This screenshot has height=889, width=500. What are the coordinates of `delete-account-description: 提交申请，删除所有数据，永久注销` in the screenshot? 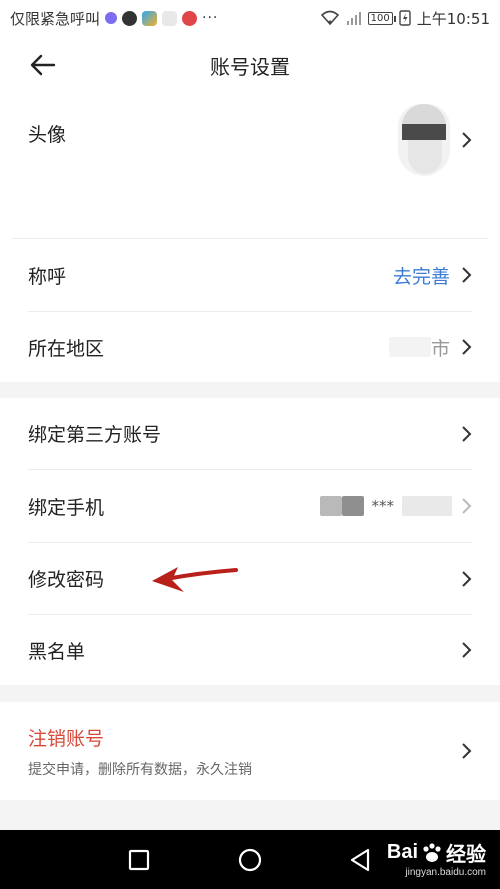 It's located at (140, 769).